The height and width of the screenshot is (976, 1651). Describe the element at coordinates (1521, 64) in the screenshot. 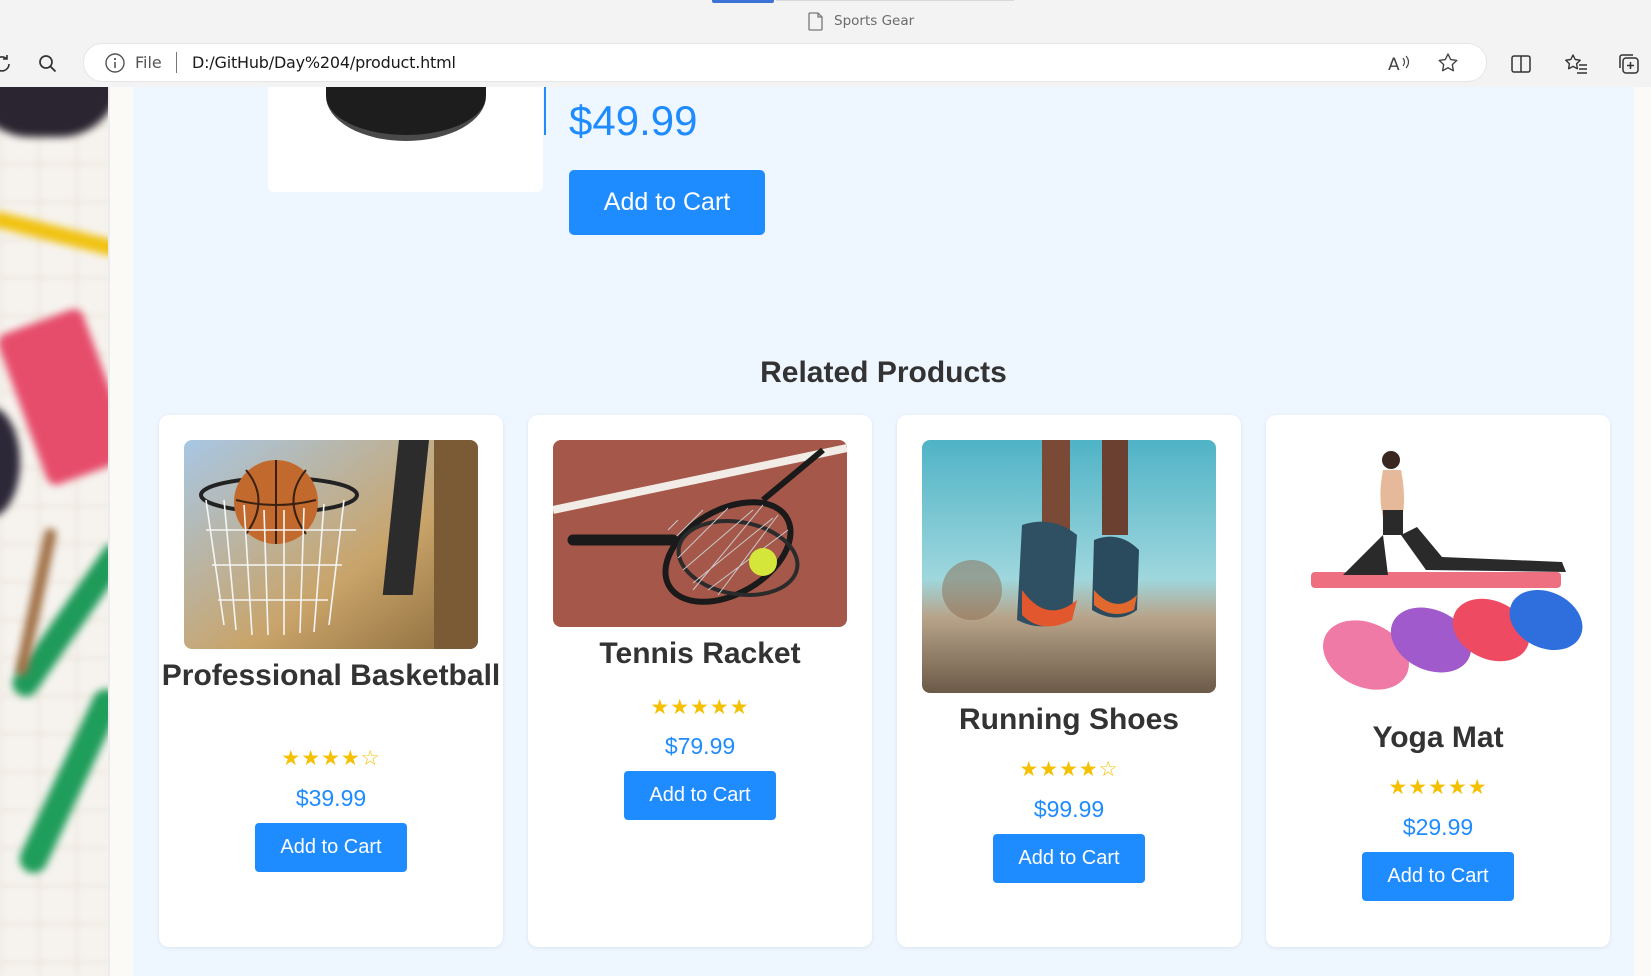

I see `split-screen-icon` at that location.